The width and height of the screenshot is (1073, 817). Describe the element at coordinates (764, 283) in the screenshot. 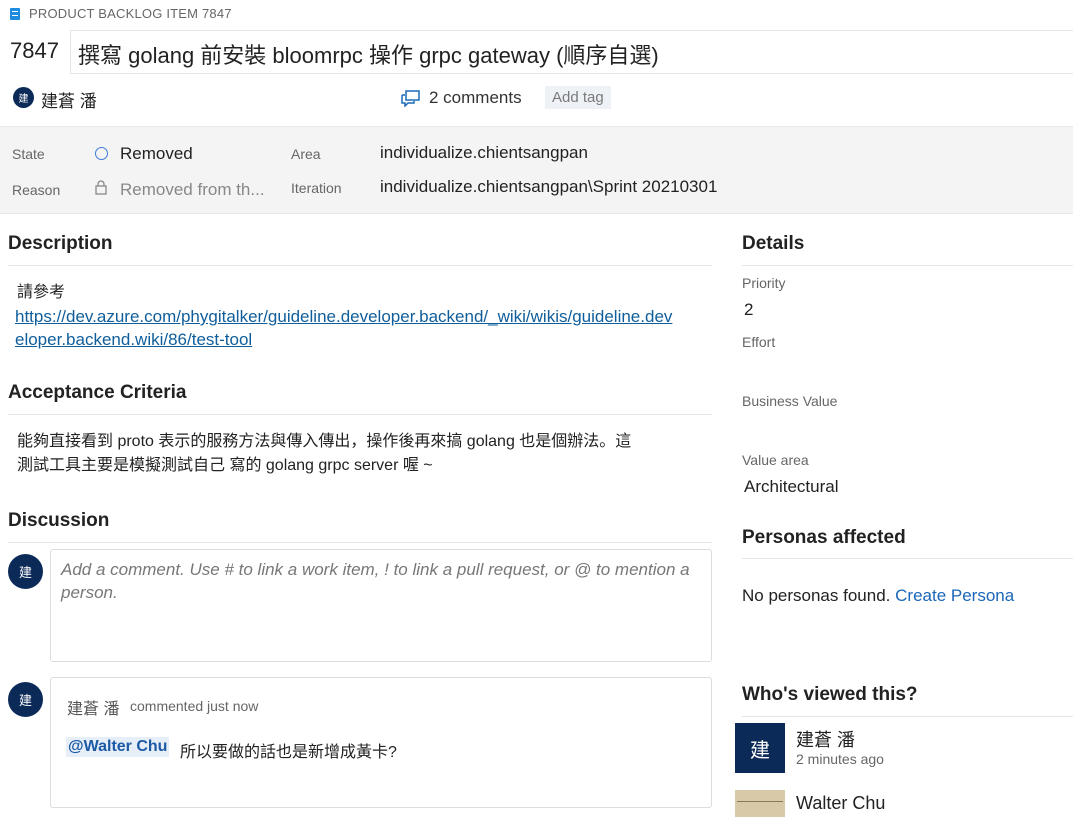

I see `priority-label: Priority` at that location.